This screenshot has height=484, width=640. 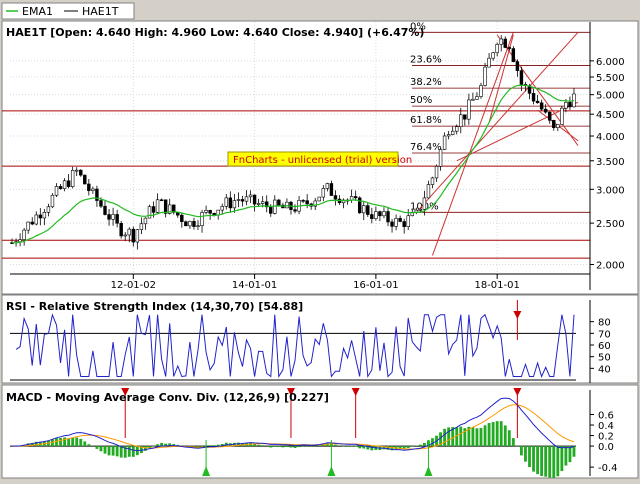 What do you see at coordinates (604, 369) in the screenshot?
I see `rsi-tick-label: 40` at bounding box center [604, 369].